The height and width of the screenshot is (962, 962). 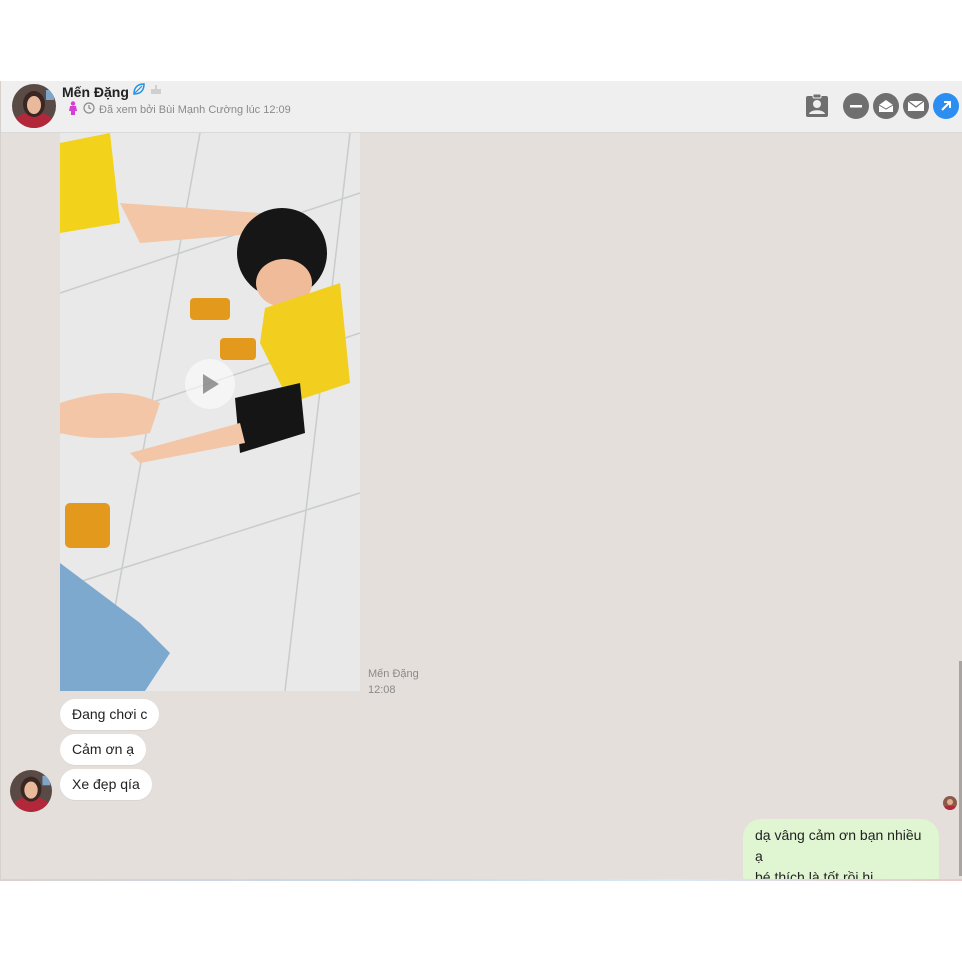 I want to click on contact-name: Mến Đặng, so click(x=95, y=92).